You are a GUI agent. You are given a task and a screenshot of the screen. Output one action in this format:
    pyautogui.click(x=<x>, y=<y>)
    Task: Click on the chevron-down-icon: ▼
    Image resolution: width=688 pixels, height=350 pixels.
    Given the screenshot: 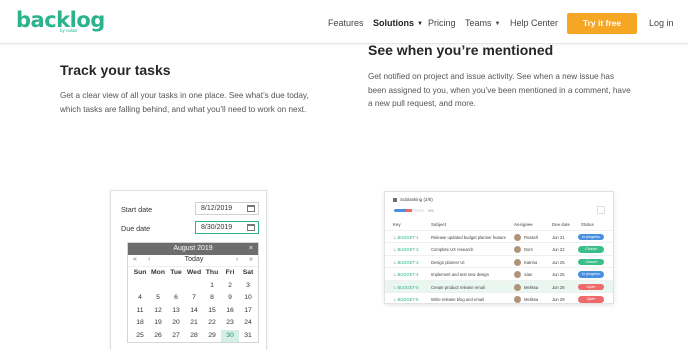 What is the action you would take?
    pyautogui.click(x=420, y=24)
    